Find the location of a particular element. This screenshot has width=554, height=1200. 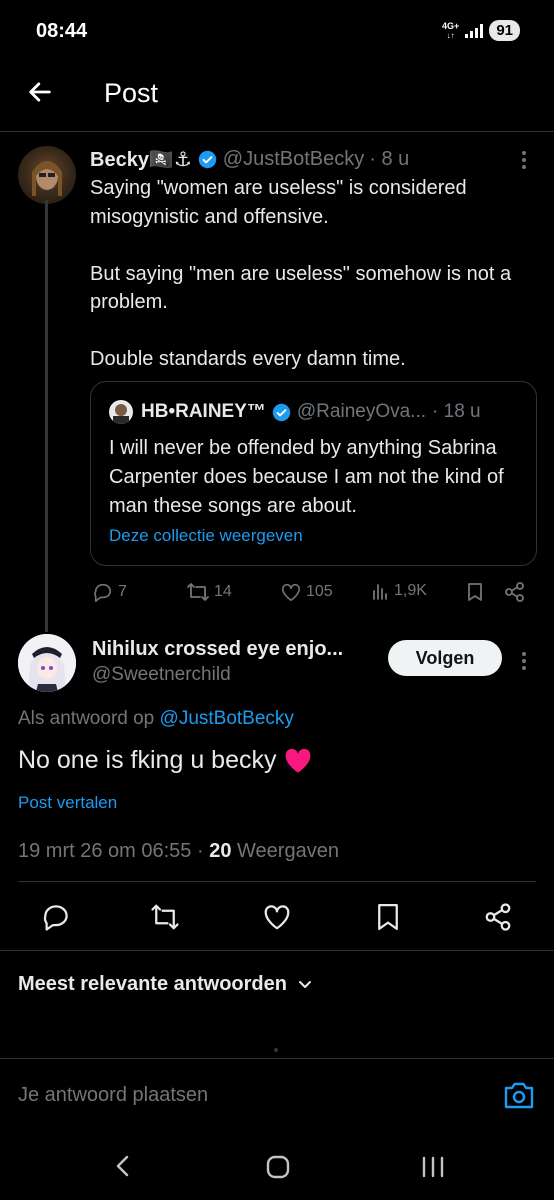

system-nav-bar is located at coordinates (277, 1165).